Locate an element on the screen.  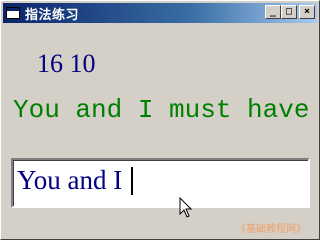
minimize-button: _ is located at coordinates (273, 12).